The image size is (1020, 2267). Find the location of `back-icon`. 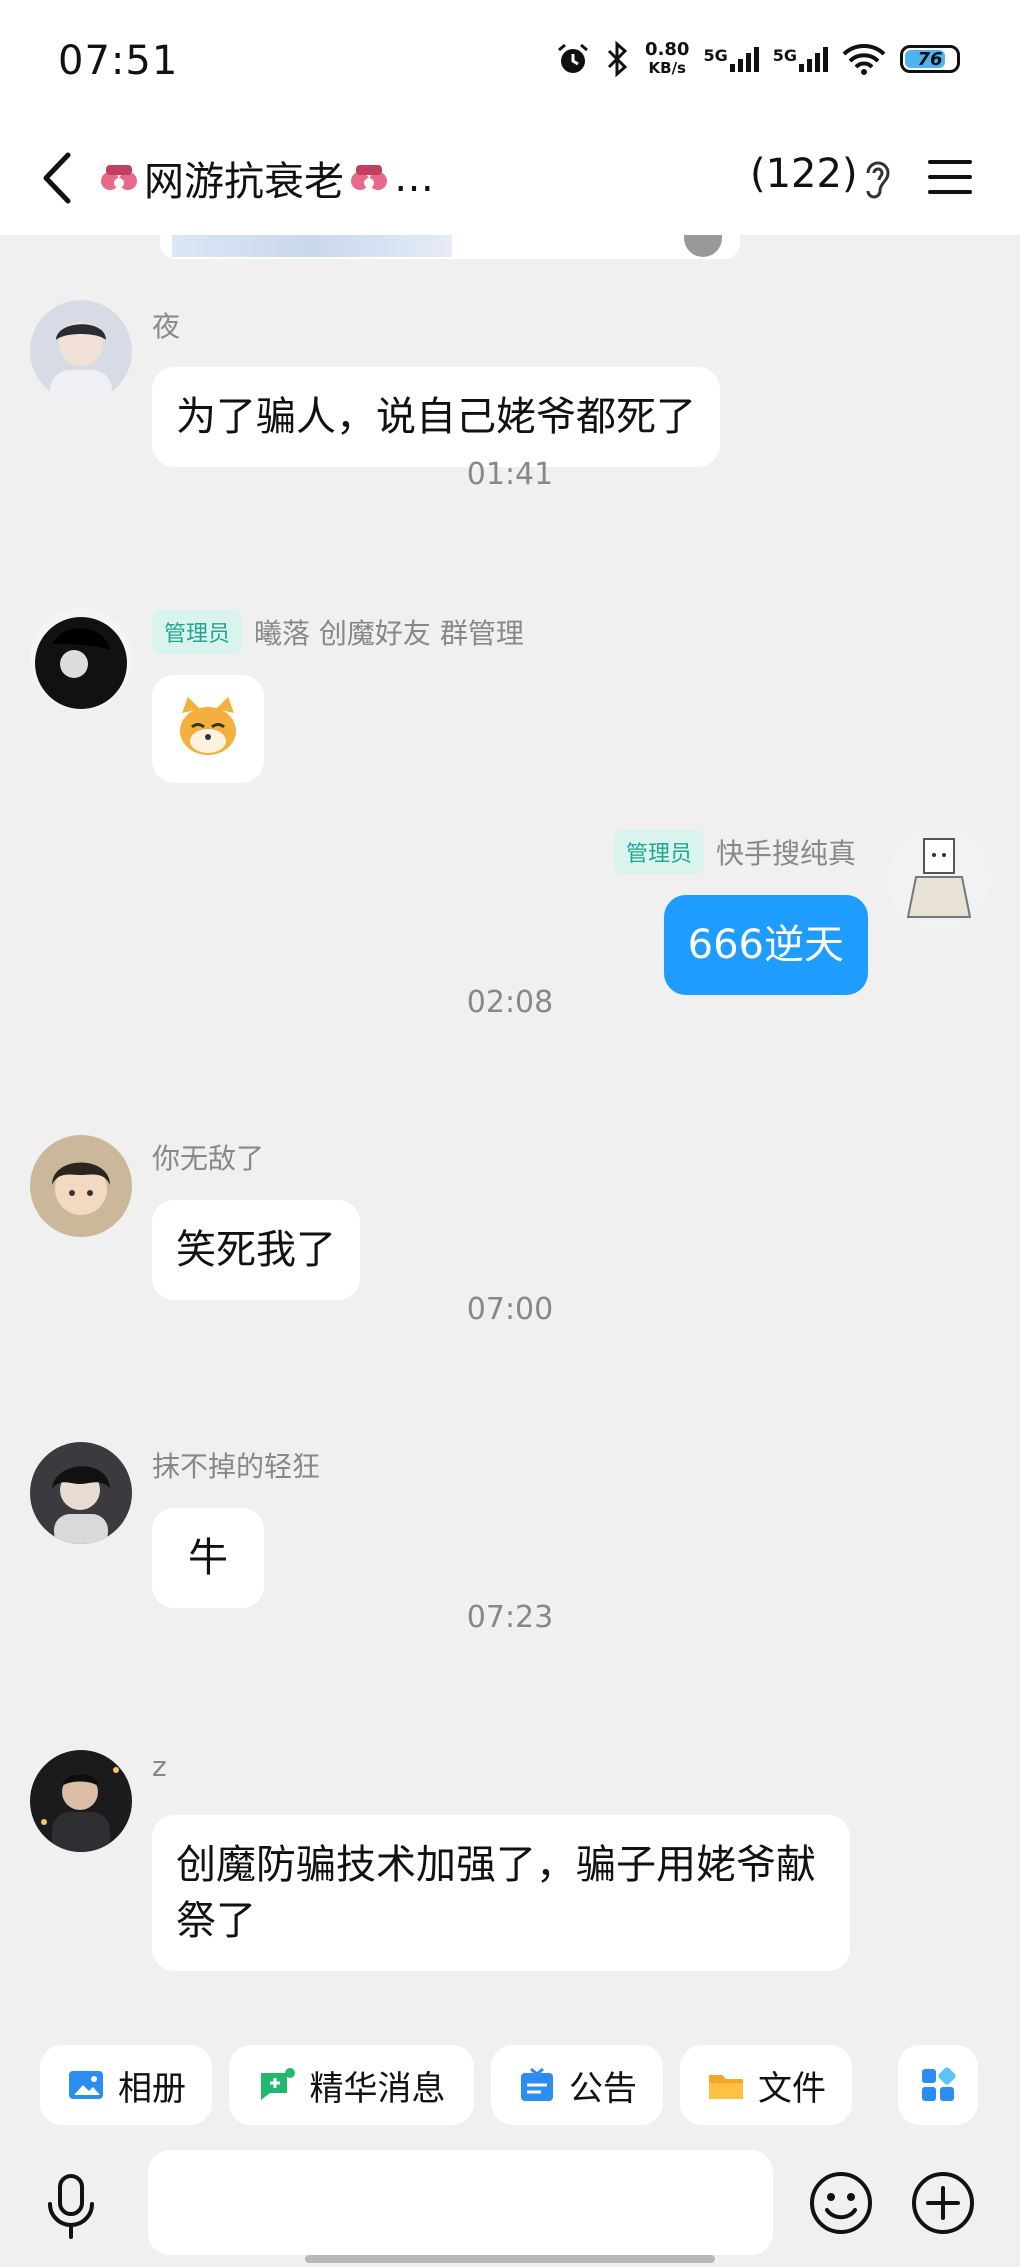

back-icon is located at coordinates (60, 178).